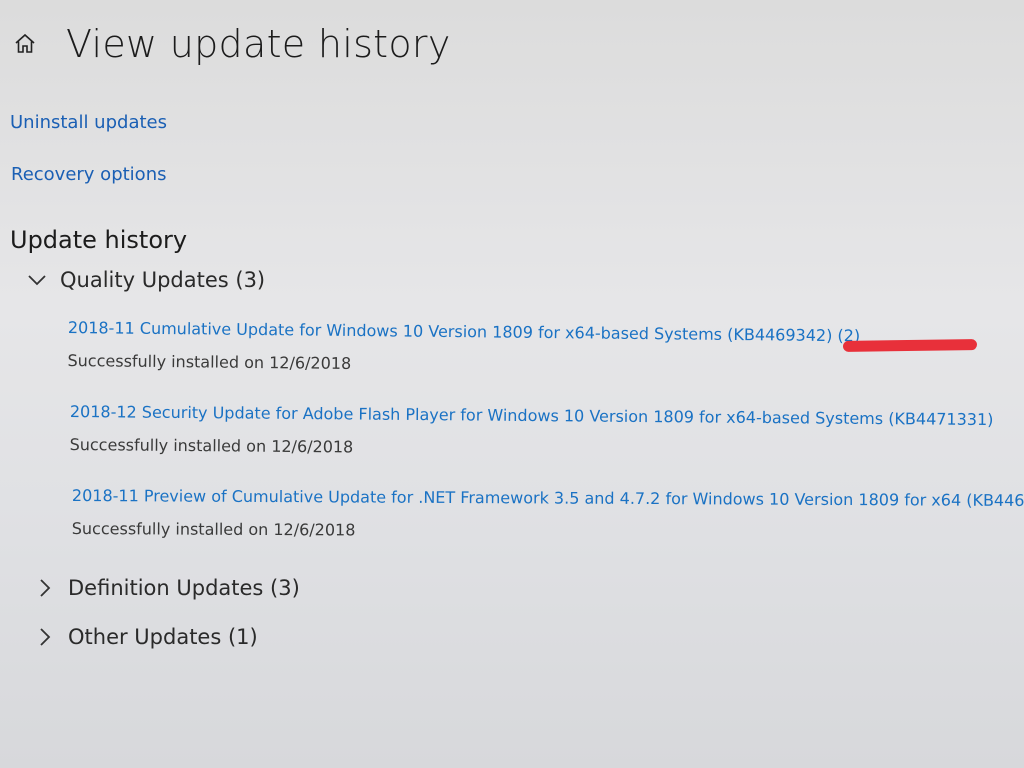 This screenshot has height=768, width=1024. Describe the element at coordinates (88, 174) in the screenshot. I see `recovery-options-link: Recovery options` at that location.